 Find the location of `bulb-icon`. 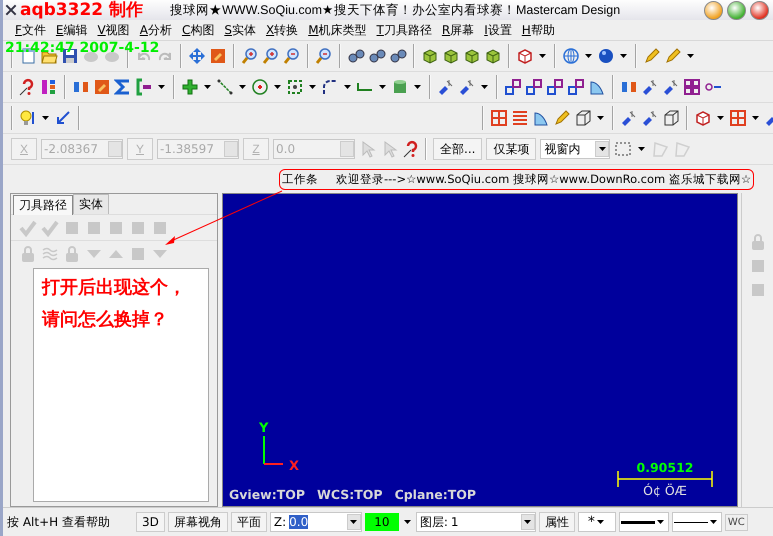

bulb-icon is located at coordinates (28, 118).